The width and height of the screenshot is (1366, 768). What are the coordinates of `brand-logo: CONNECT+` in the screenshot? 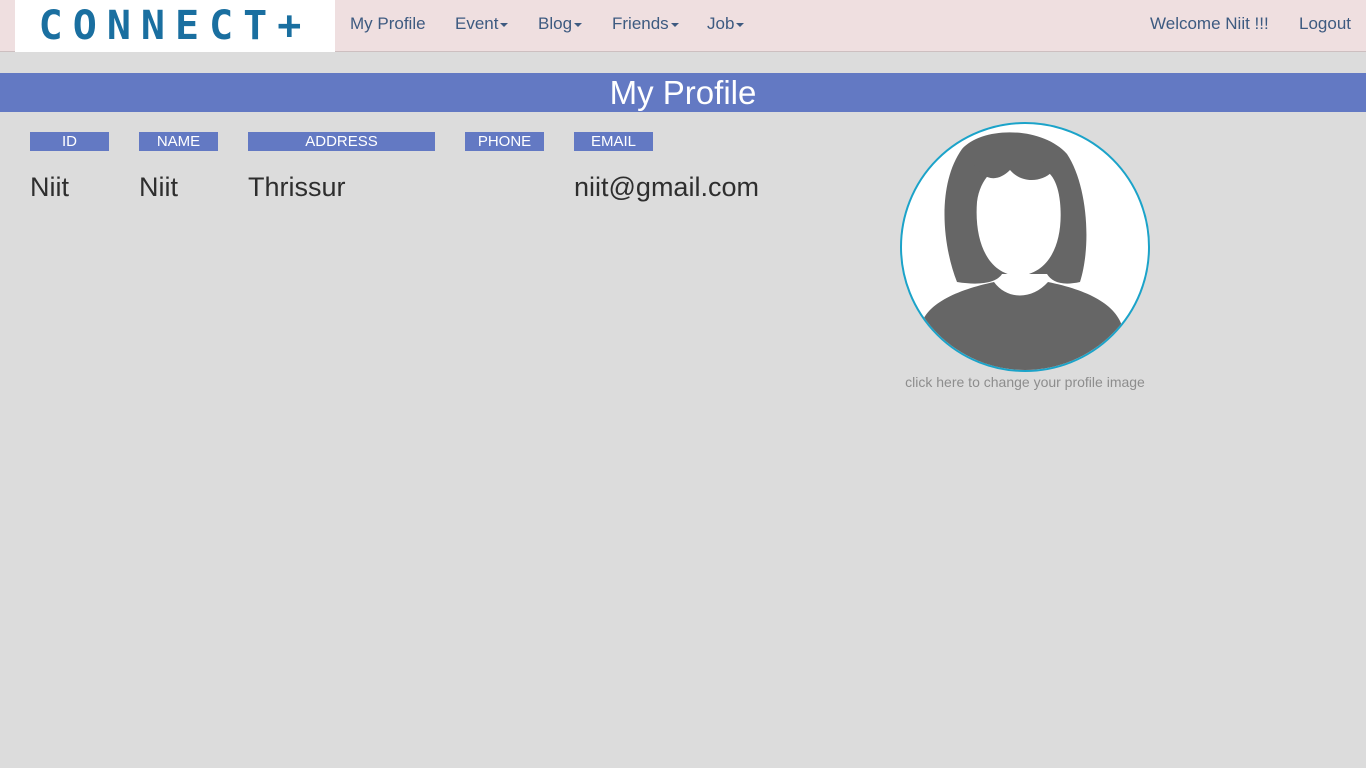 It's located at (175, 26).